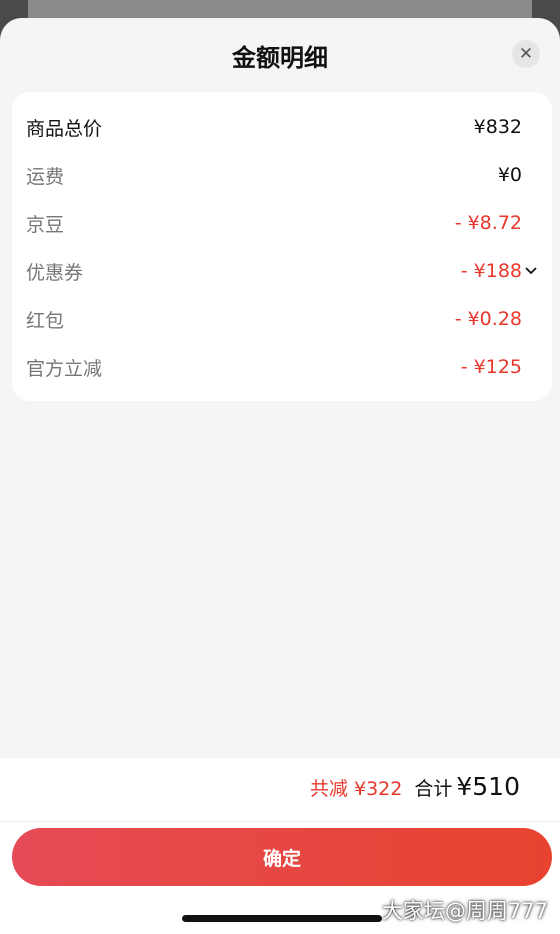  I want to click on row-jingdou: 京豆 - ¥8.72, so click(274, 223).